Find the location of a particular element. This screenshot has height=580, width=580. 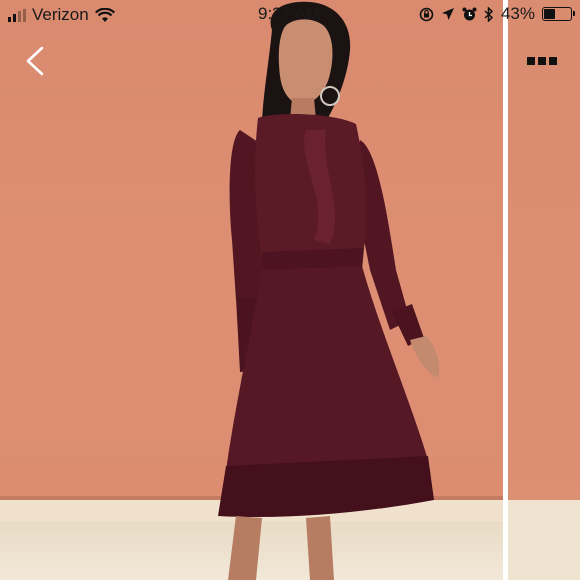

battery-fill is located at coordinates (549, 14).